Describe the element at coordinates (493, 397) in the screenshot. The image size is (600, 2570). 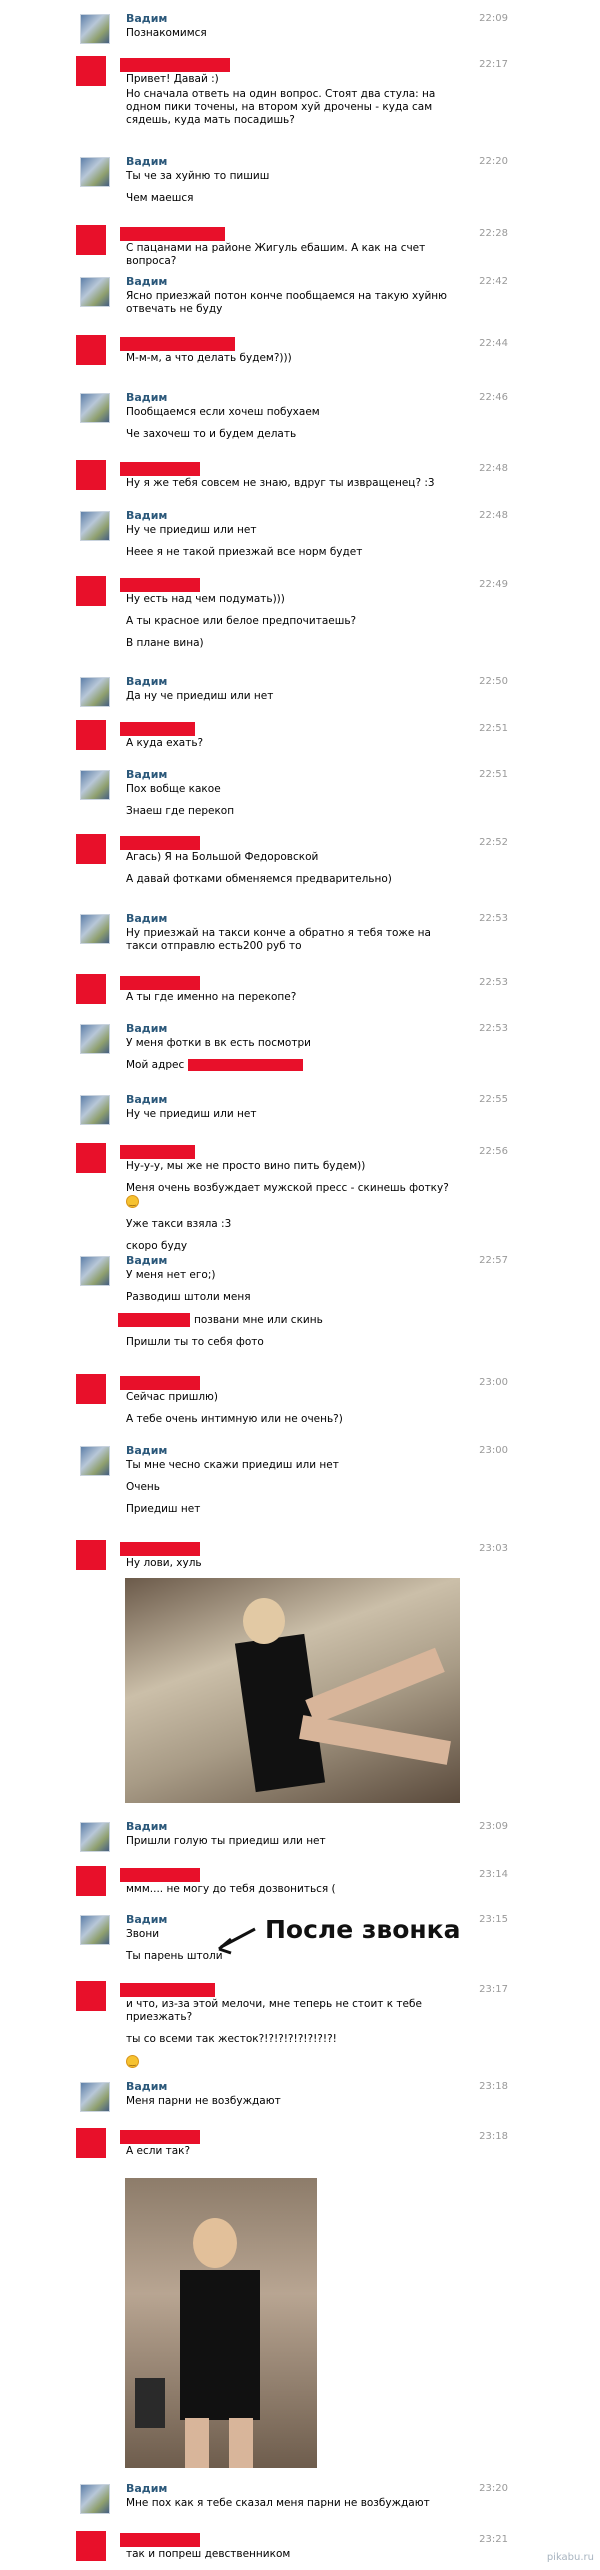
I see `message-timestamp: 22:46` at that location.